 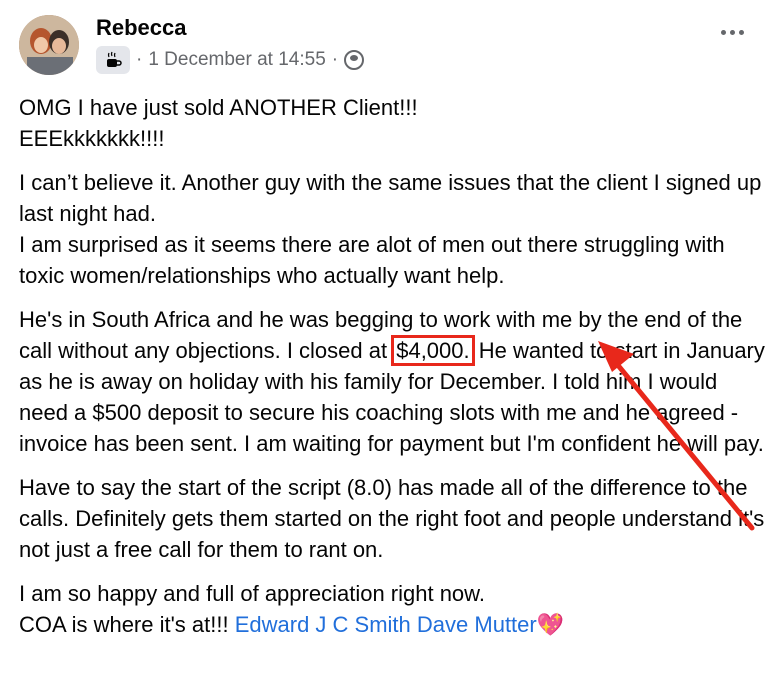 What do you see at coordinates (433, 350) in the screenshot?
I see `highlighted-amount: $4,000.` at bounding box center [433, 350].